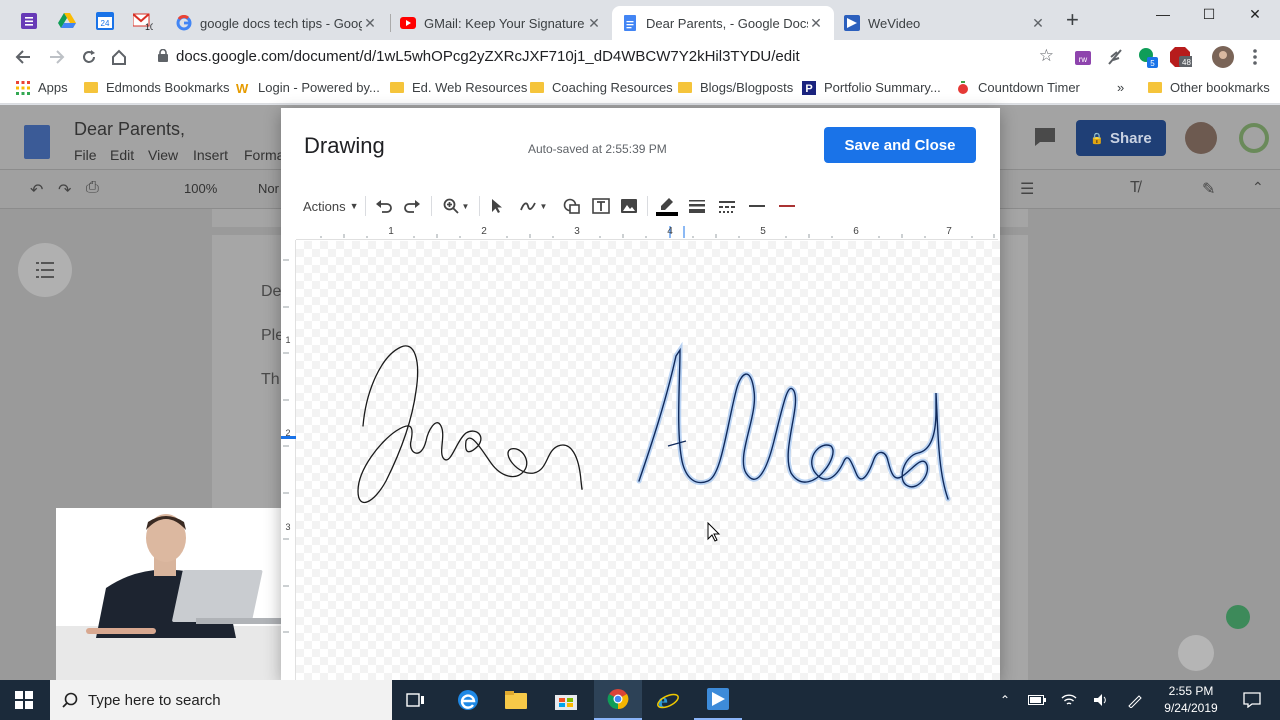 This screenshot has height=720, width=1280. I want to click on battery-icon, so click(1037, 700).